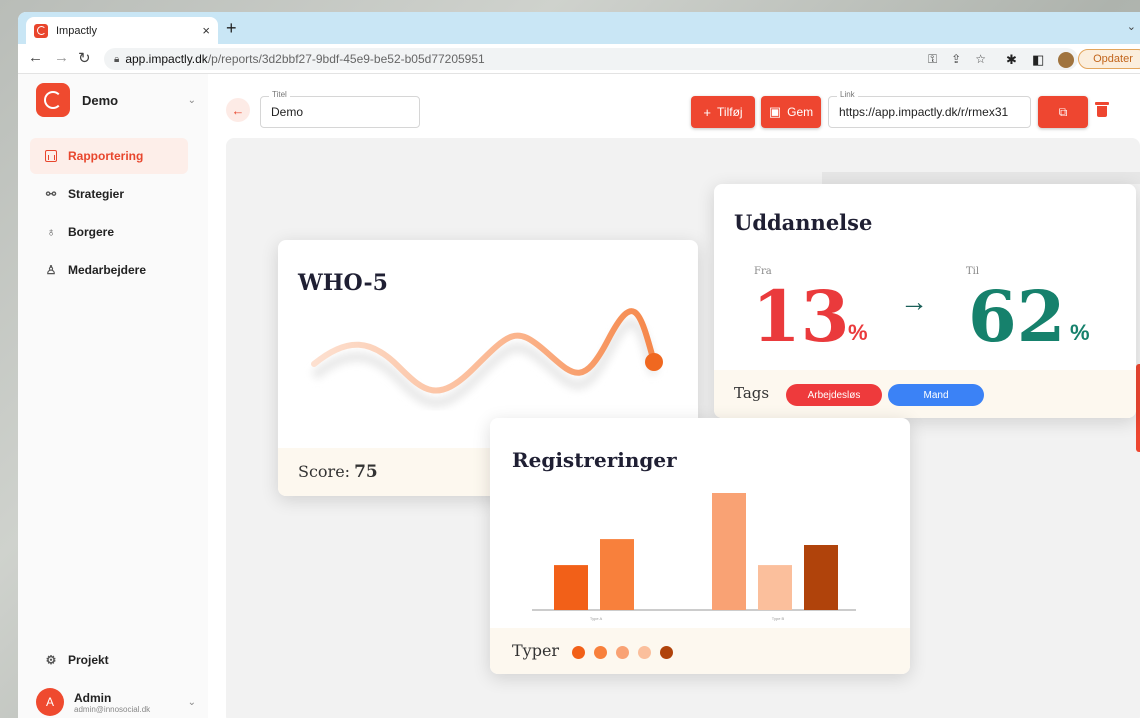 The image size is (1140, 718). I want to click on tab-search-chevron-icon: ⌄, so click(1131, 26).